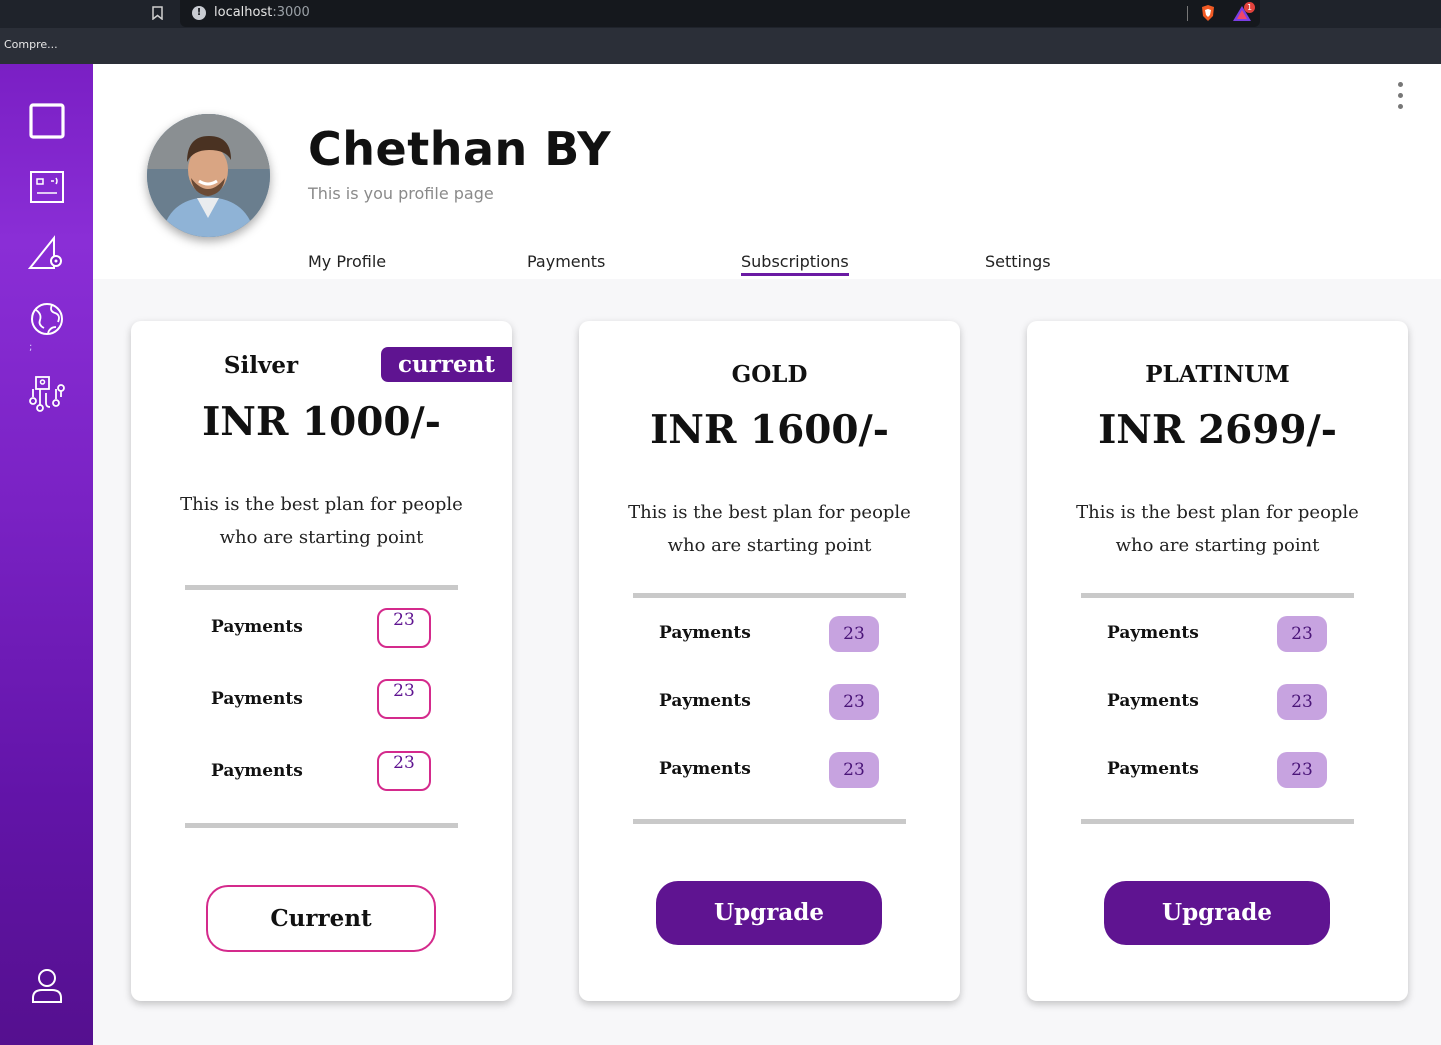  Describe the element at coordinates (47, 319) in the screenshot. I see `globe-icon` at that location.